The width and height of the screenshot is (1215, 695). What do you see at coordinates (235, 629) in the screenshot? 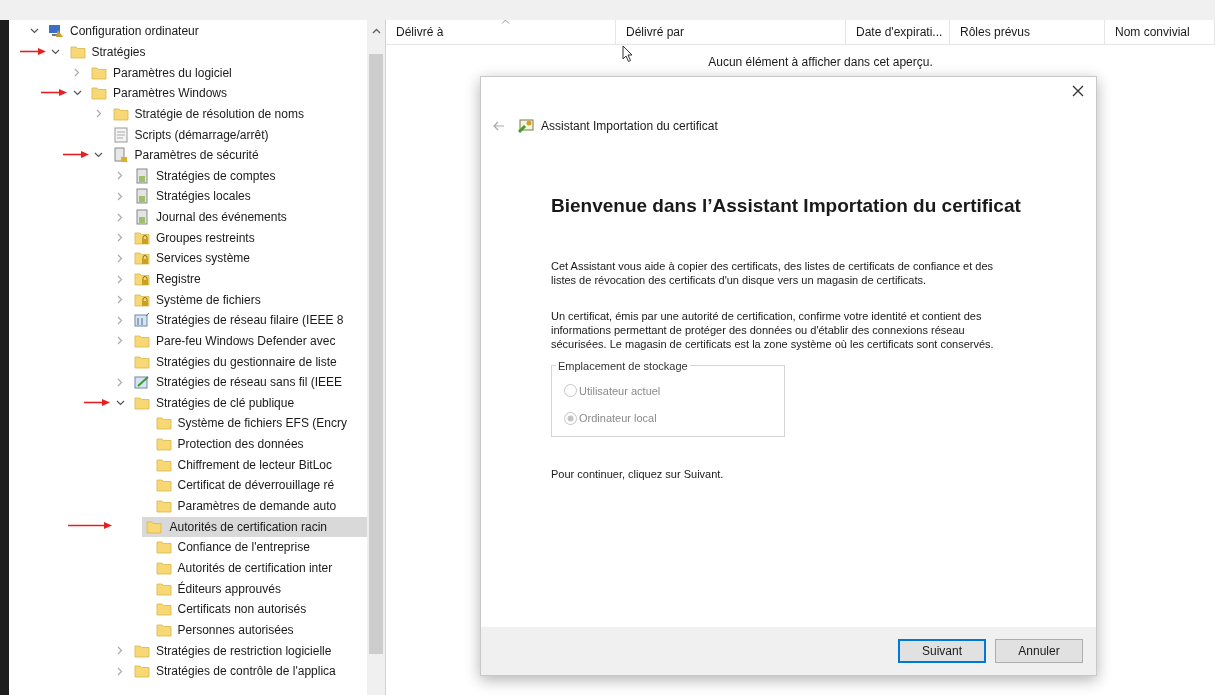
I see `tree-item: Personnes autorisées` at bounding box center [235, 629].